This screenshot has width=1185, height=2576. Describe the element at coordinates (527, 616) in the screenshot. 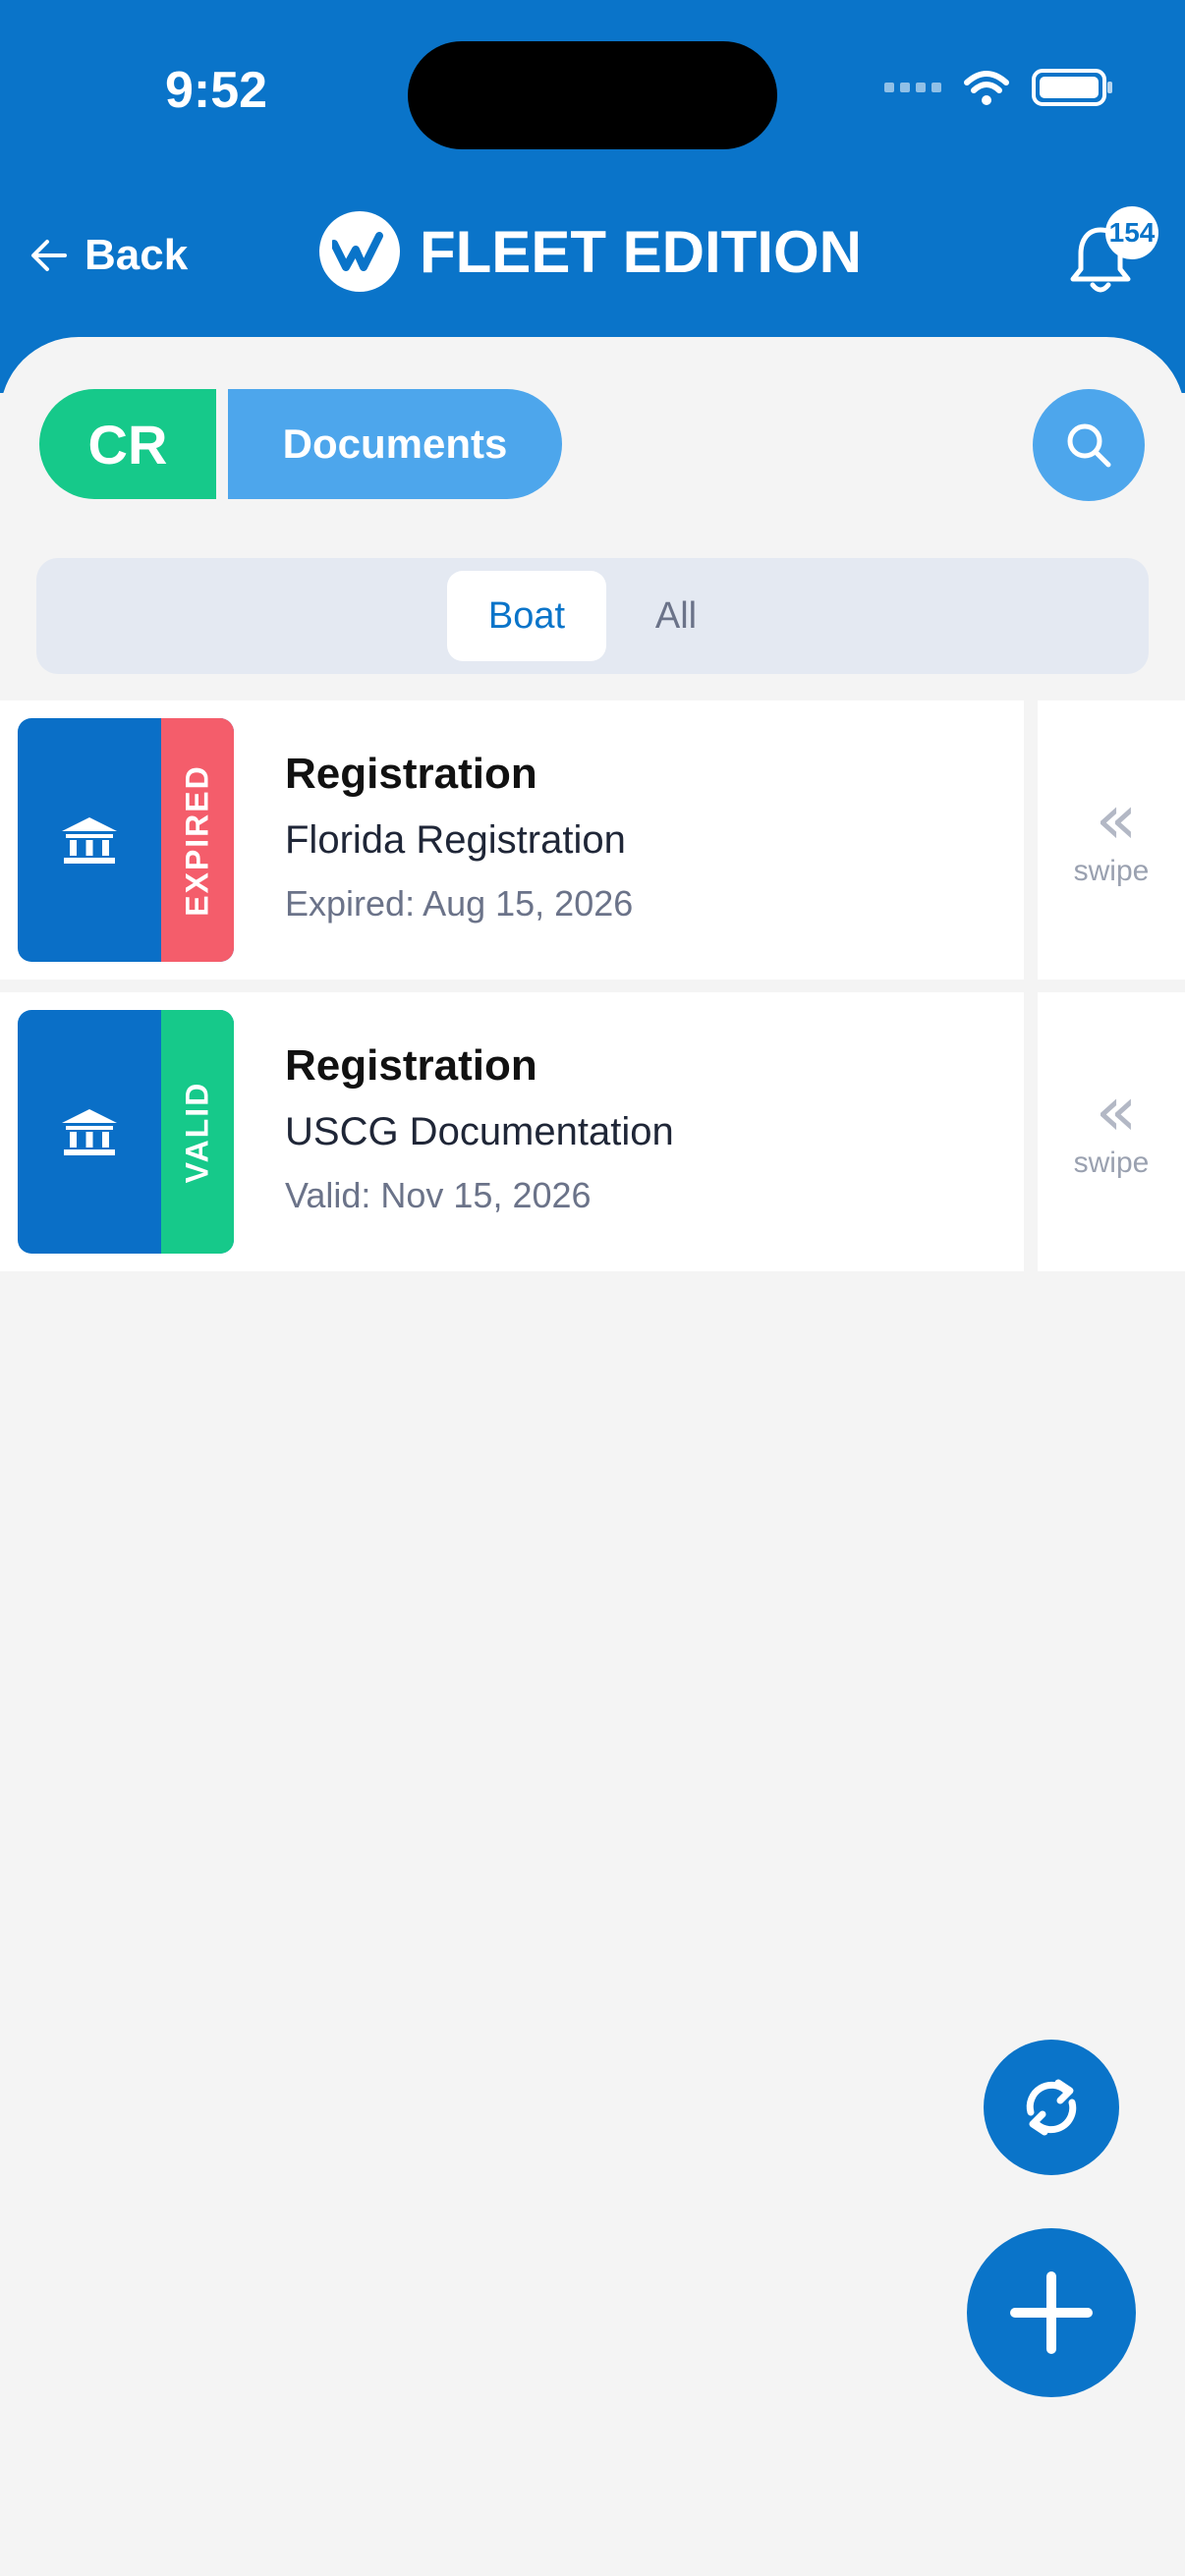

I see `filter-boat-tab: Boat` at that location.